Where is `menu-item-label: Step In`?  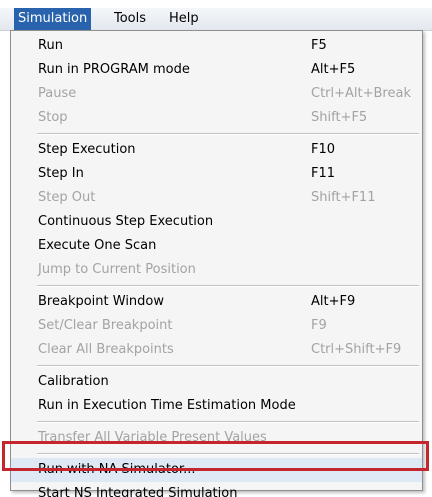 menu-item-label: Step In is located at coordinates (61, 173).